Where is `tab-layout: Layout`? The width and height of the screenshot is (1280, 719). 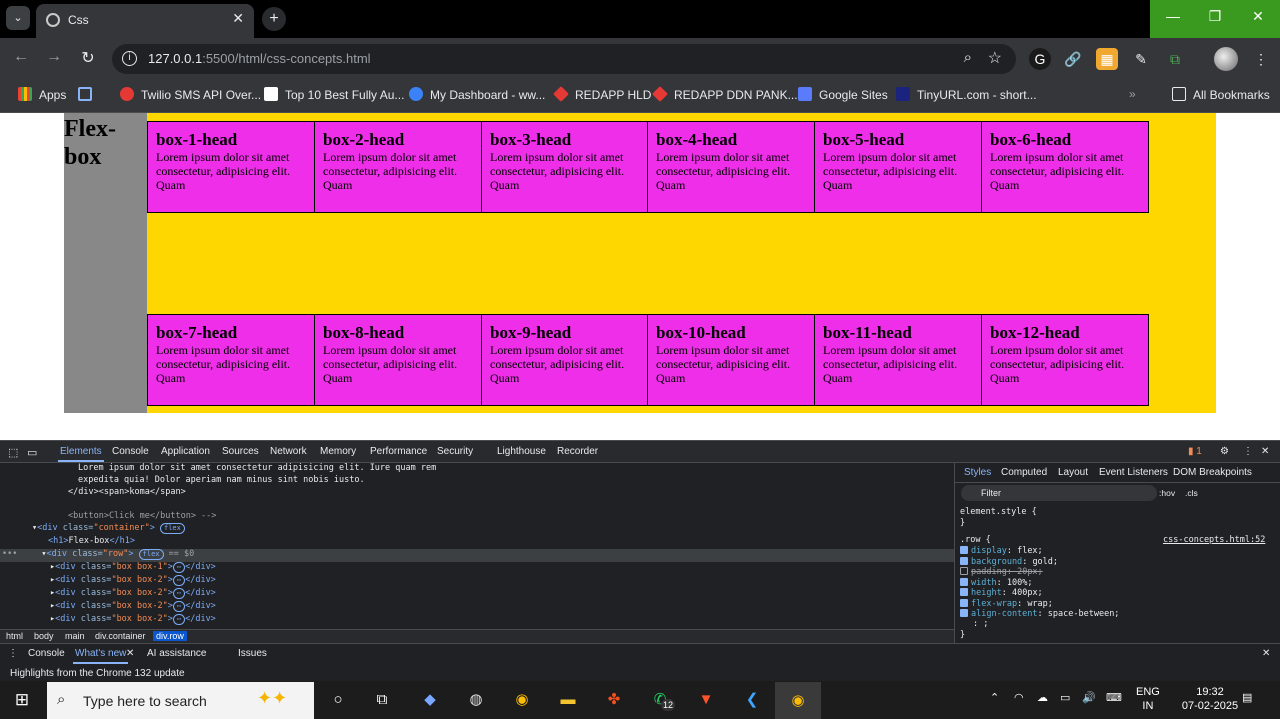
tab-layout: Layout is located at coordinates (1073, 472).